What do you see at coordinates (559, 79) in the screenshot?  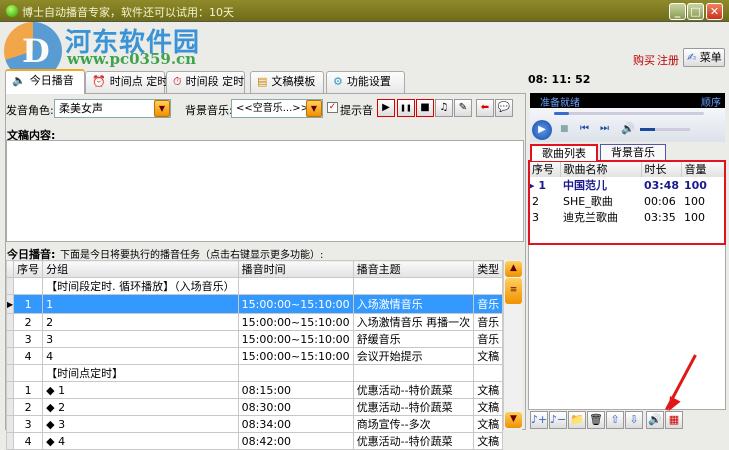 I see `clock: 08: 11: 52` at bounding box center [559, 79].